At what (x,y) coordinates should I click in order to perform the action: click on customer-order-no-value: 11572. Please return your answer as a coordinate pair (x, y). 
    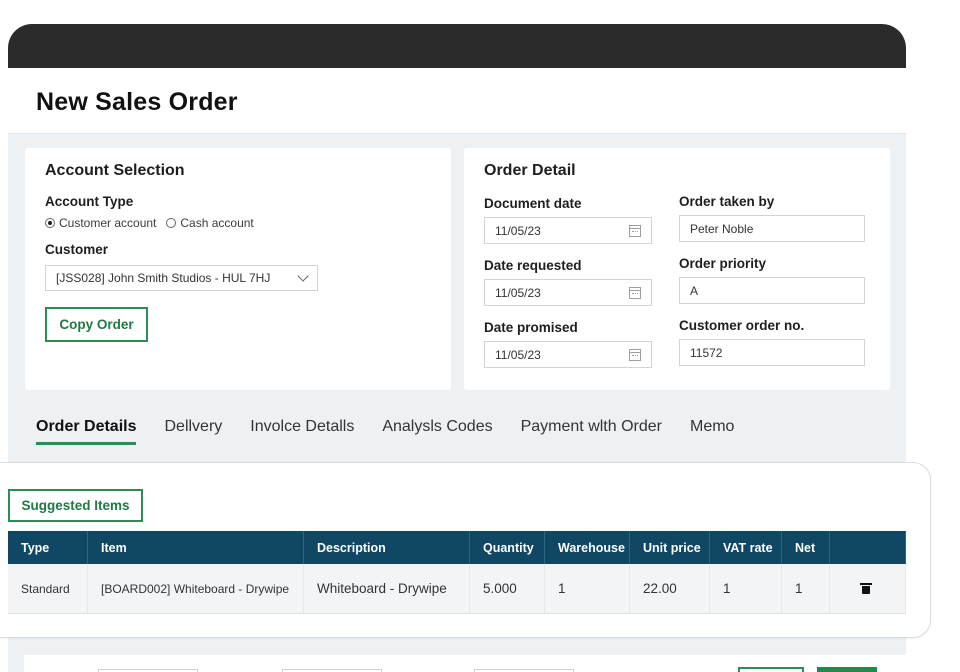
    Looking at the image, I should click on (706, 352).